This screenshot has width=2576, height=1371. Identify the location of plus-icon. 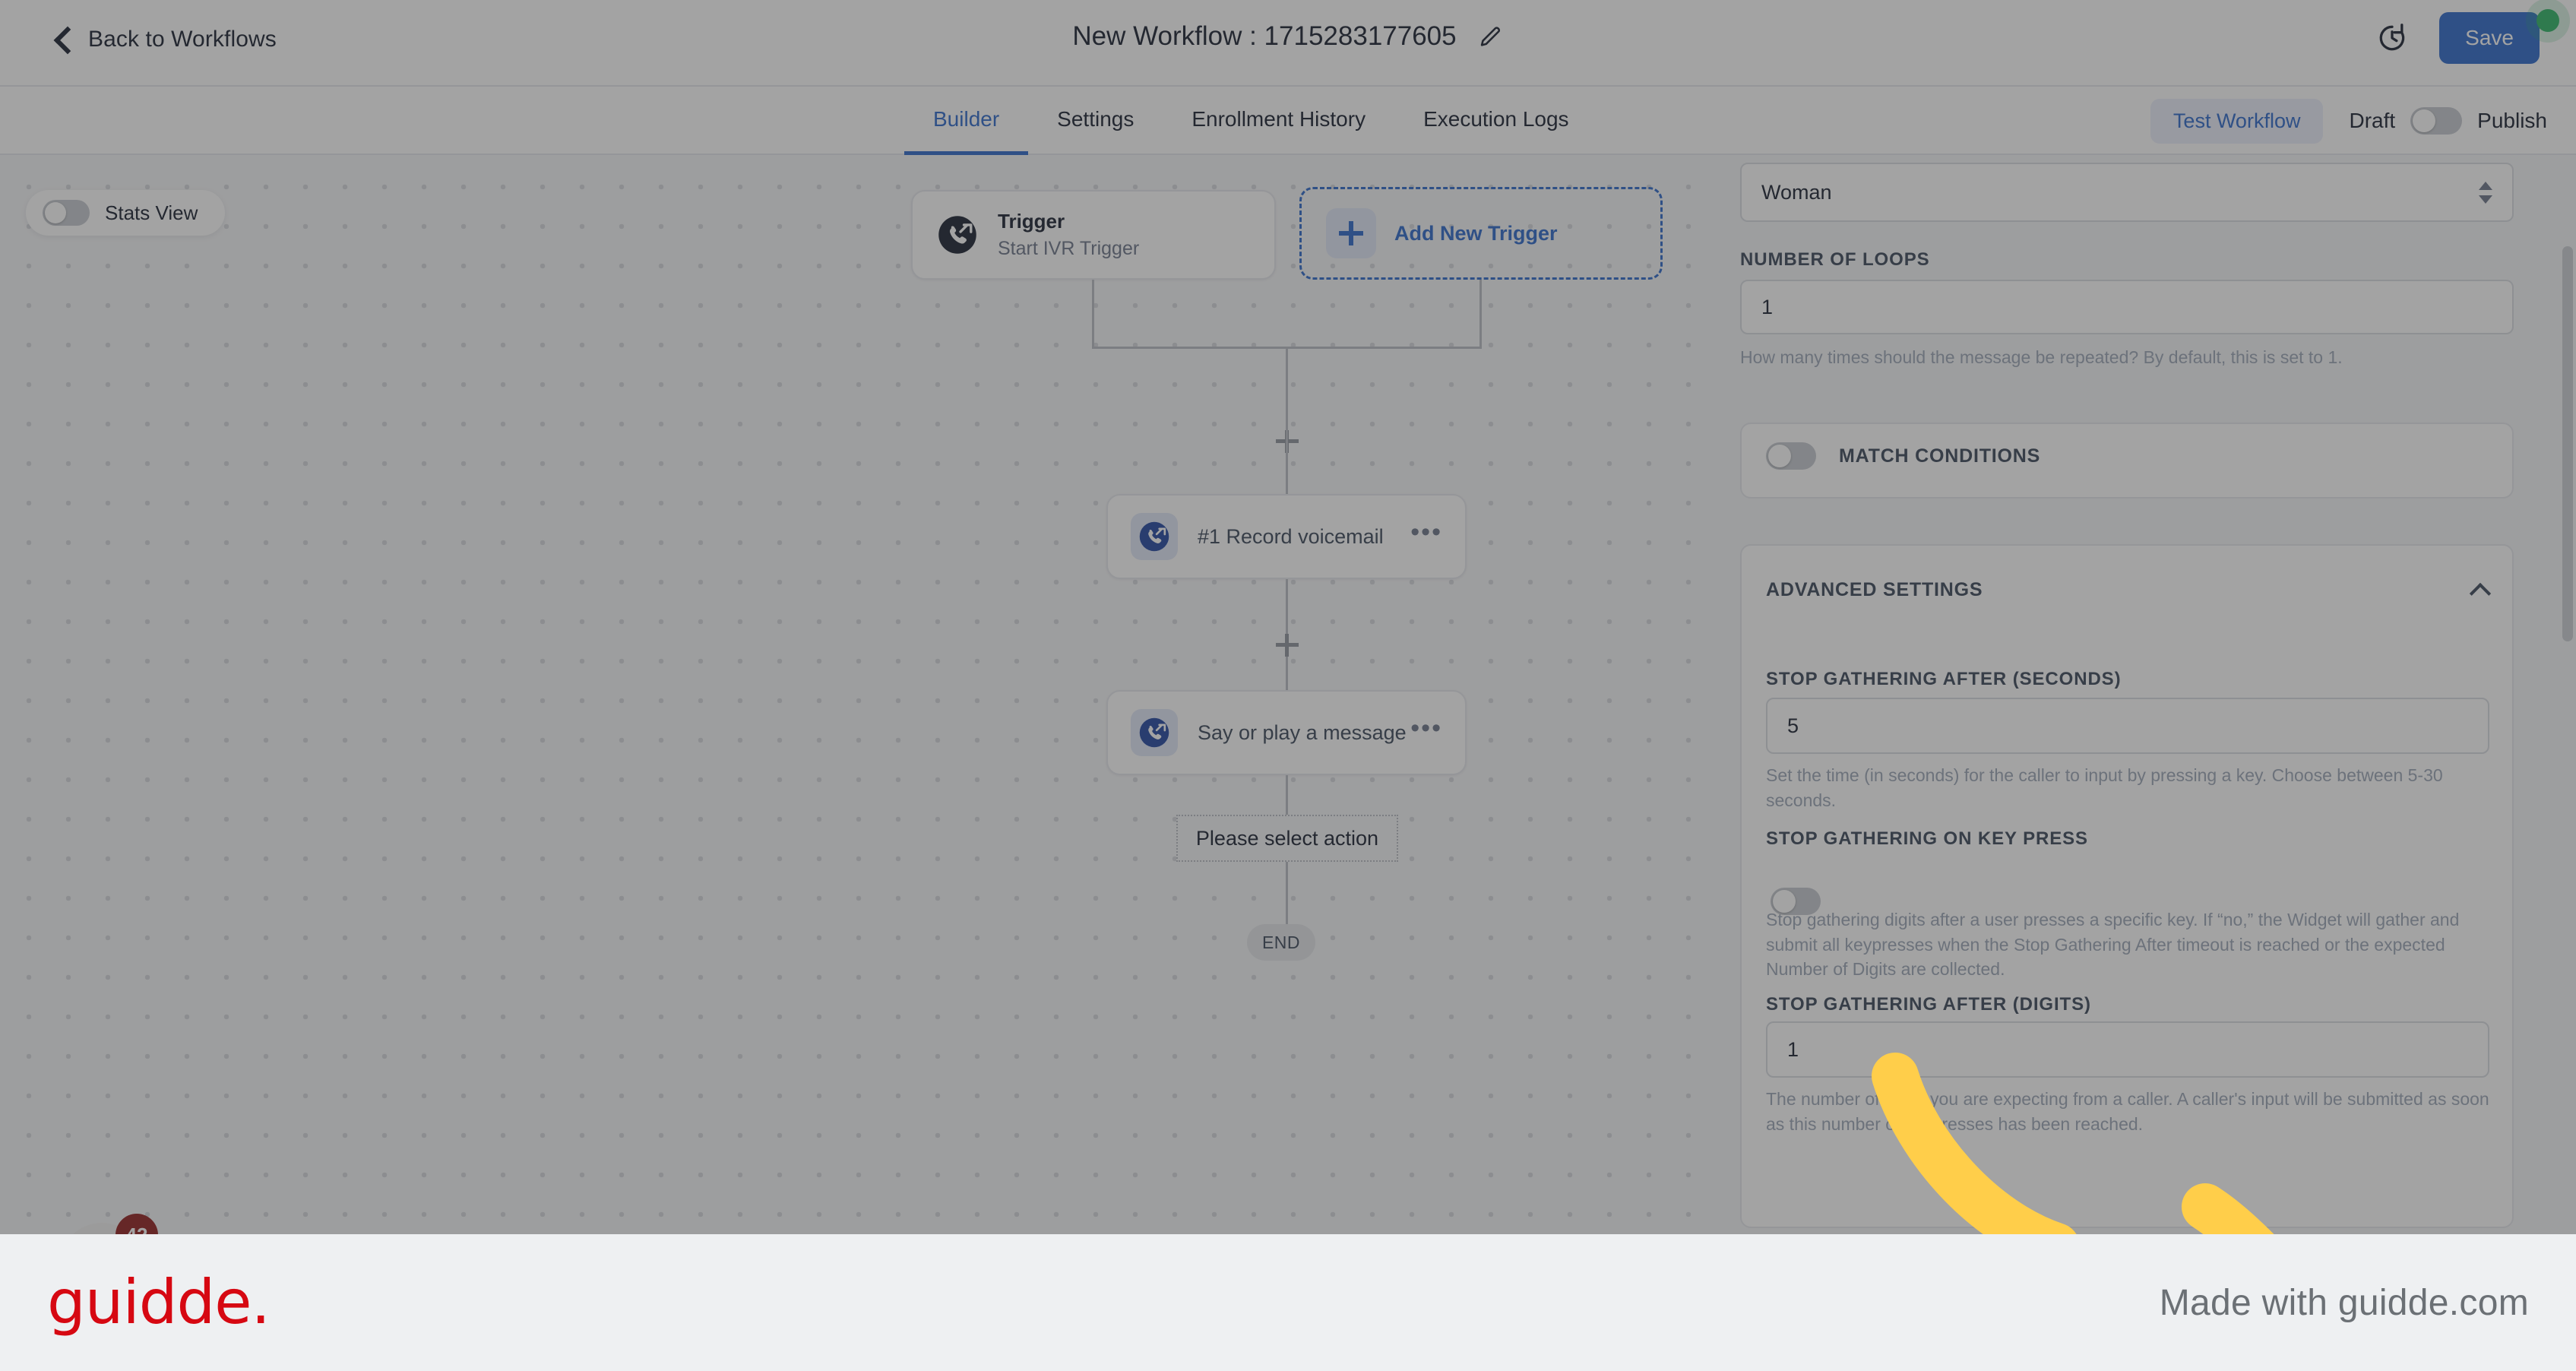
(1351, 233).